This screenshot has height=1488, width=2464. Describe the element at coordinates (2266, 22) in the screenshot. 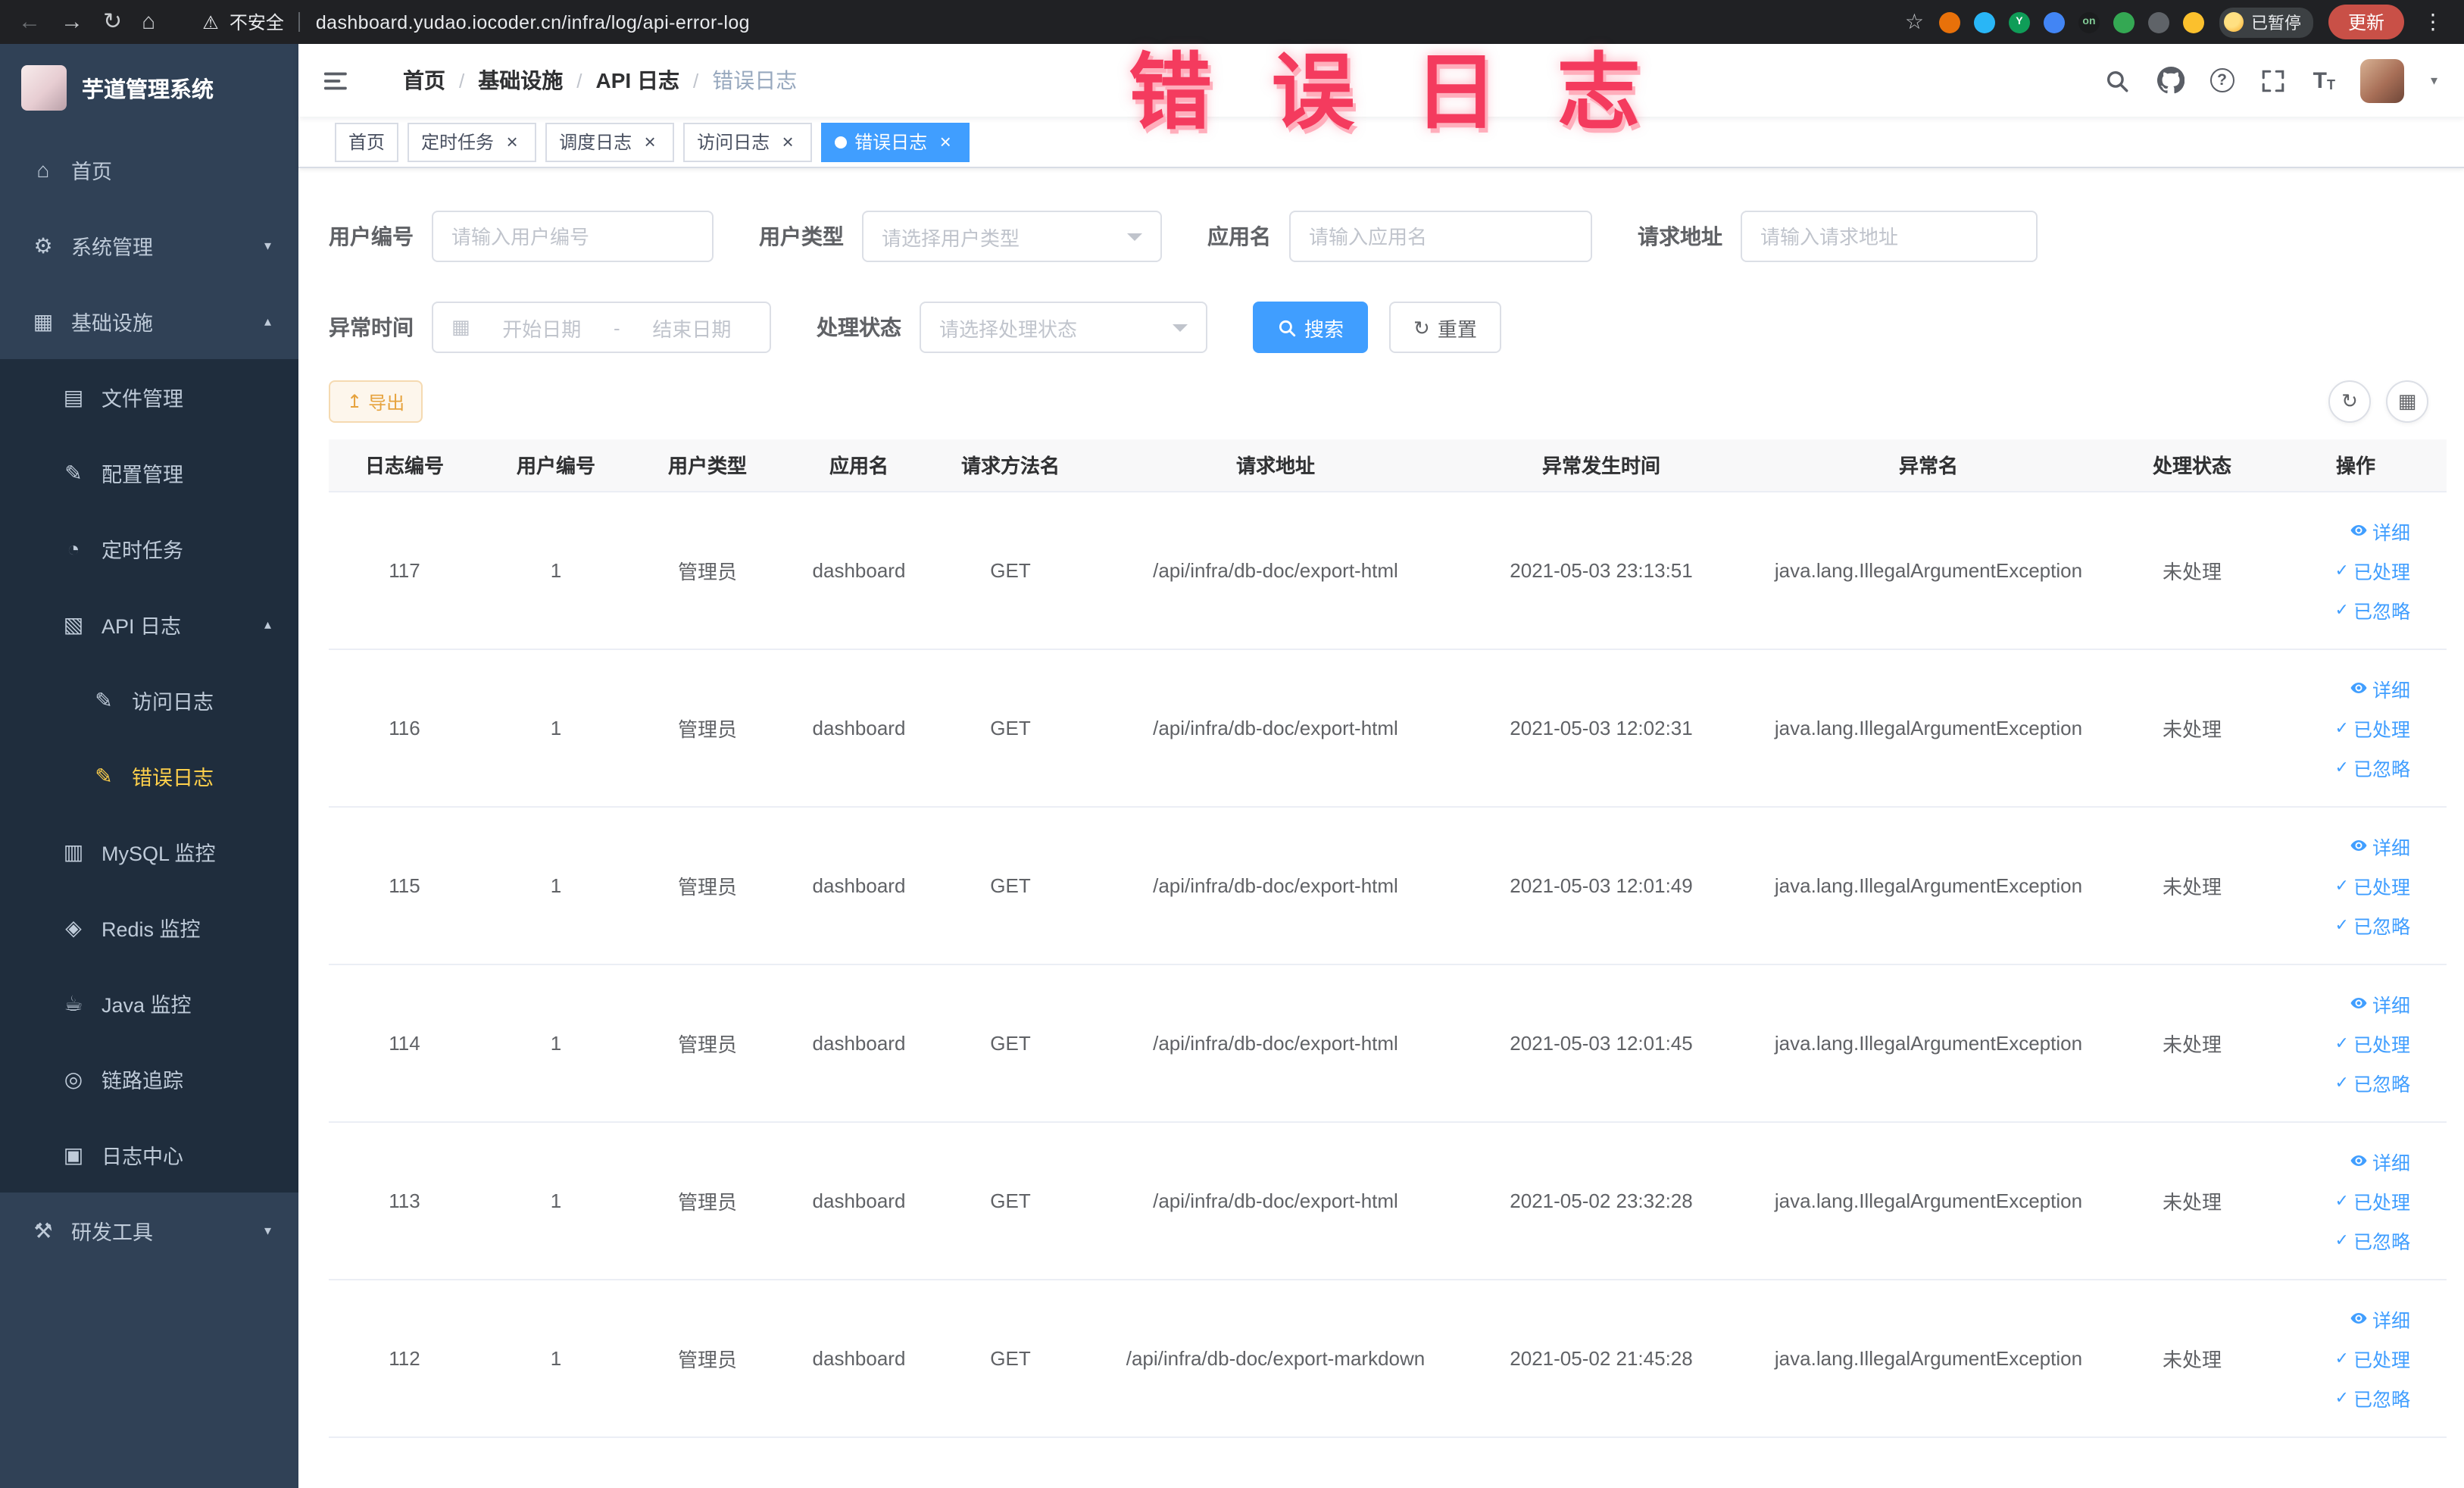

I see `paused-extension-badge: 已暂停` at that location.